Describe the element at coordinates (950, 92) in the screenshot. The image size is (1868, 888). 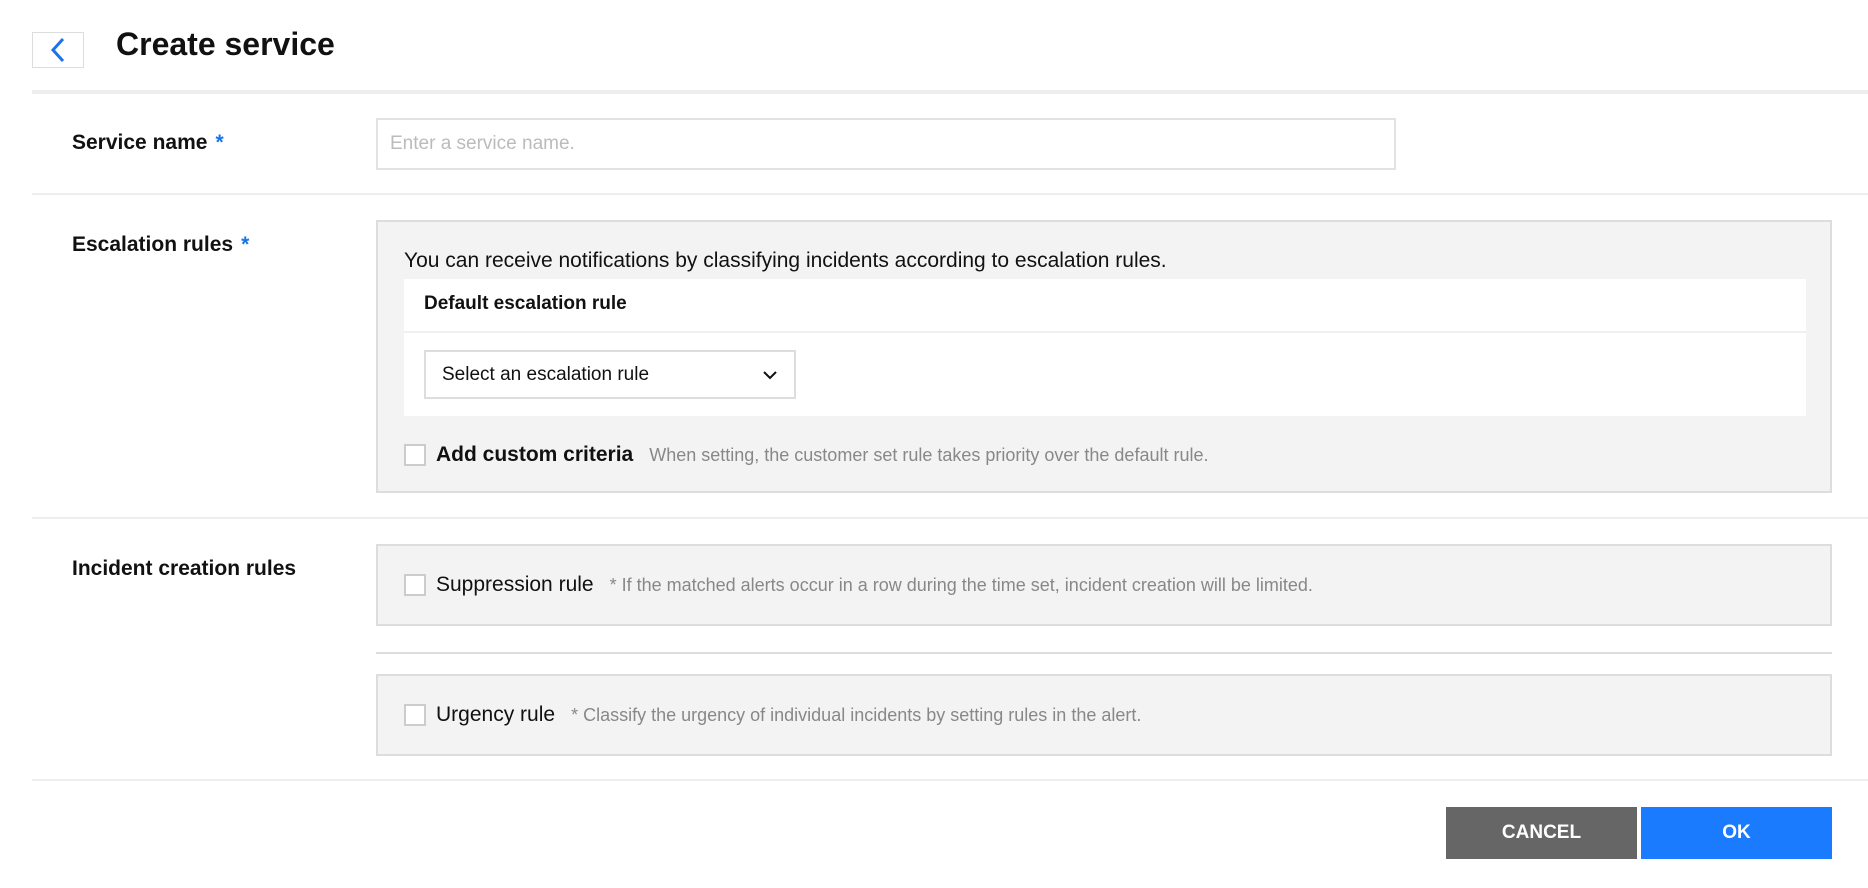
I see `header-divider` at that location.